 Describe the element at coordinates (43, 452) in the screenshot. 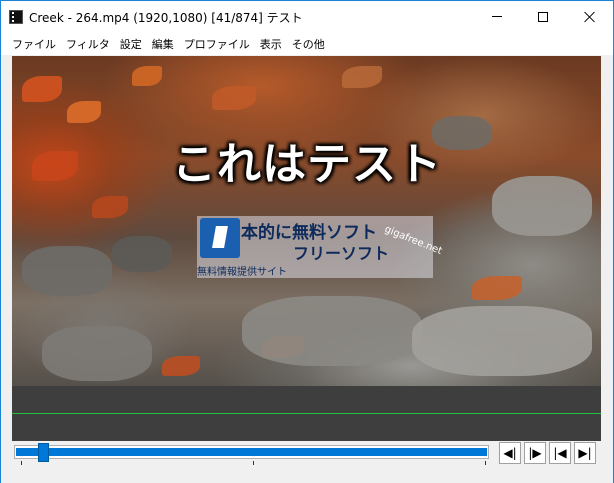

I see `seek-thumb` at that location.